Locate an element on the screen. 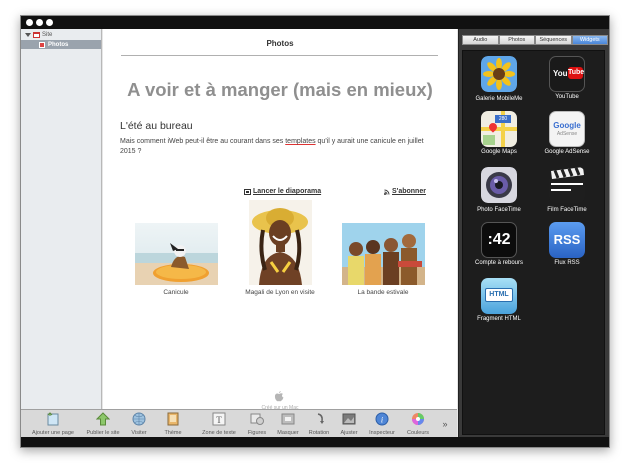 This screenshot has width=630, height=475. toolbar-label: Figures is located at coordinates (257, 433).